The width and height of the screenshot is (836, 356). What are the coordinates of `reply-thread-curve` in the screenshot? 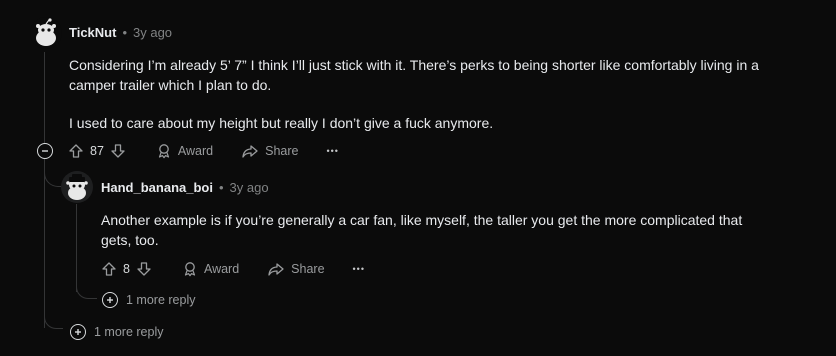 It's located at (86, 290).